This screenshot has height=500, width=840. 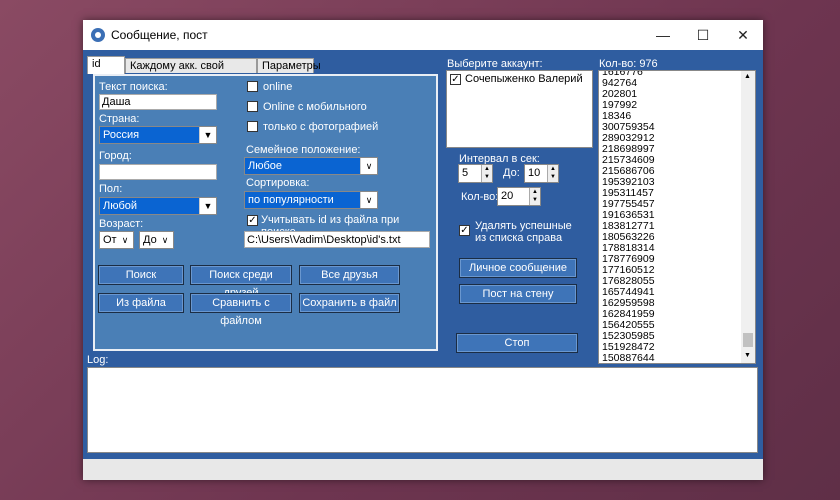 What do you see at coordinates (455, 79) in the screenshot?
I see `account-checkbox: ✓` at bounding box center [455, 79].